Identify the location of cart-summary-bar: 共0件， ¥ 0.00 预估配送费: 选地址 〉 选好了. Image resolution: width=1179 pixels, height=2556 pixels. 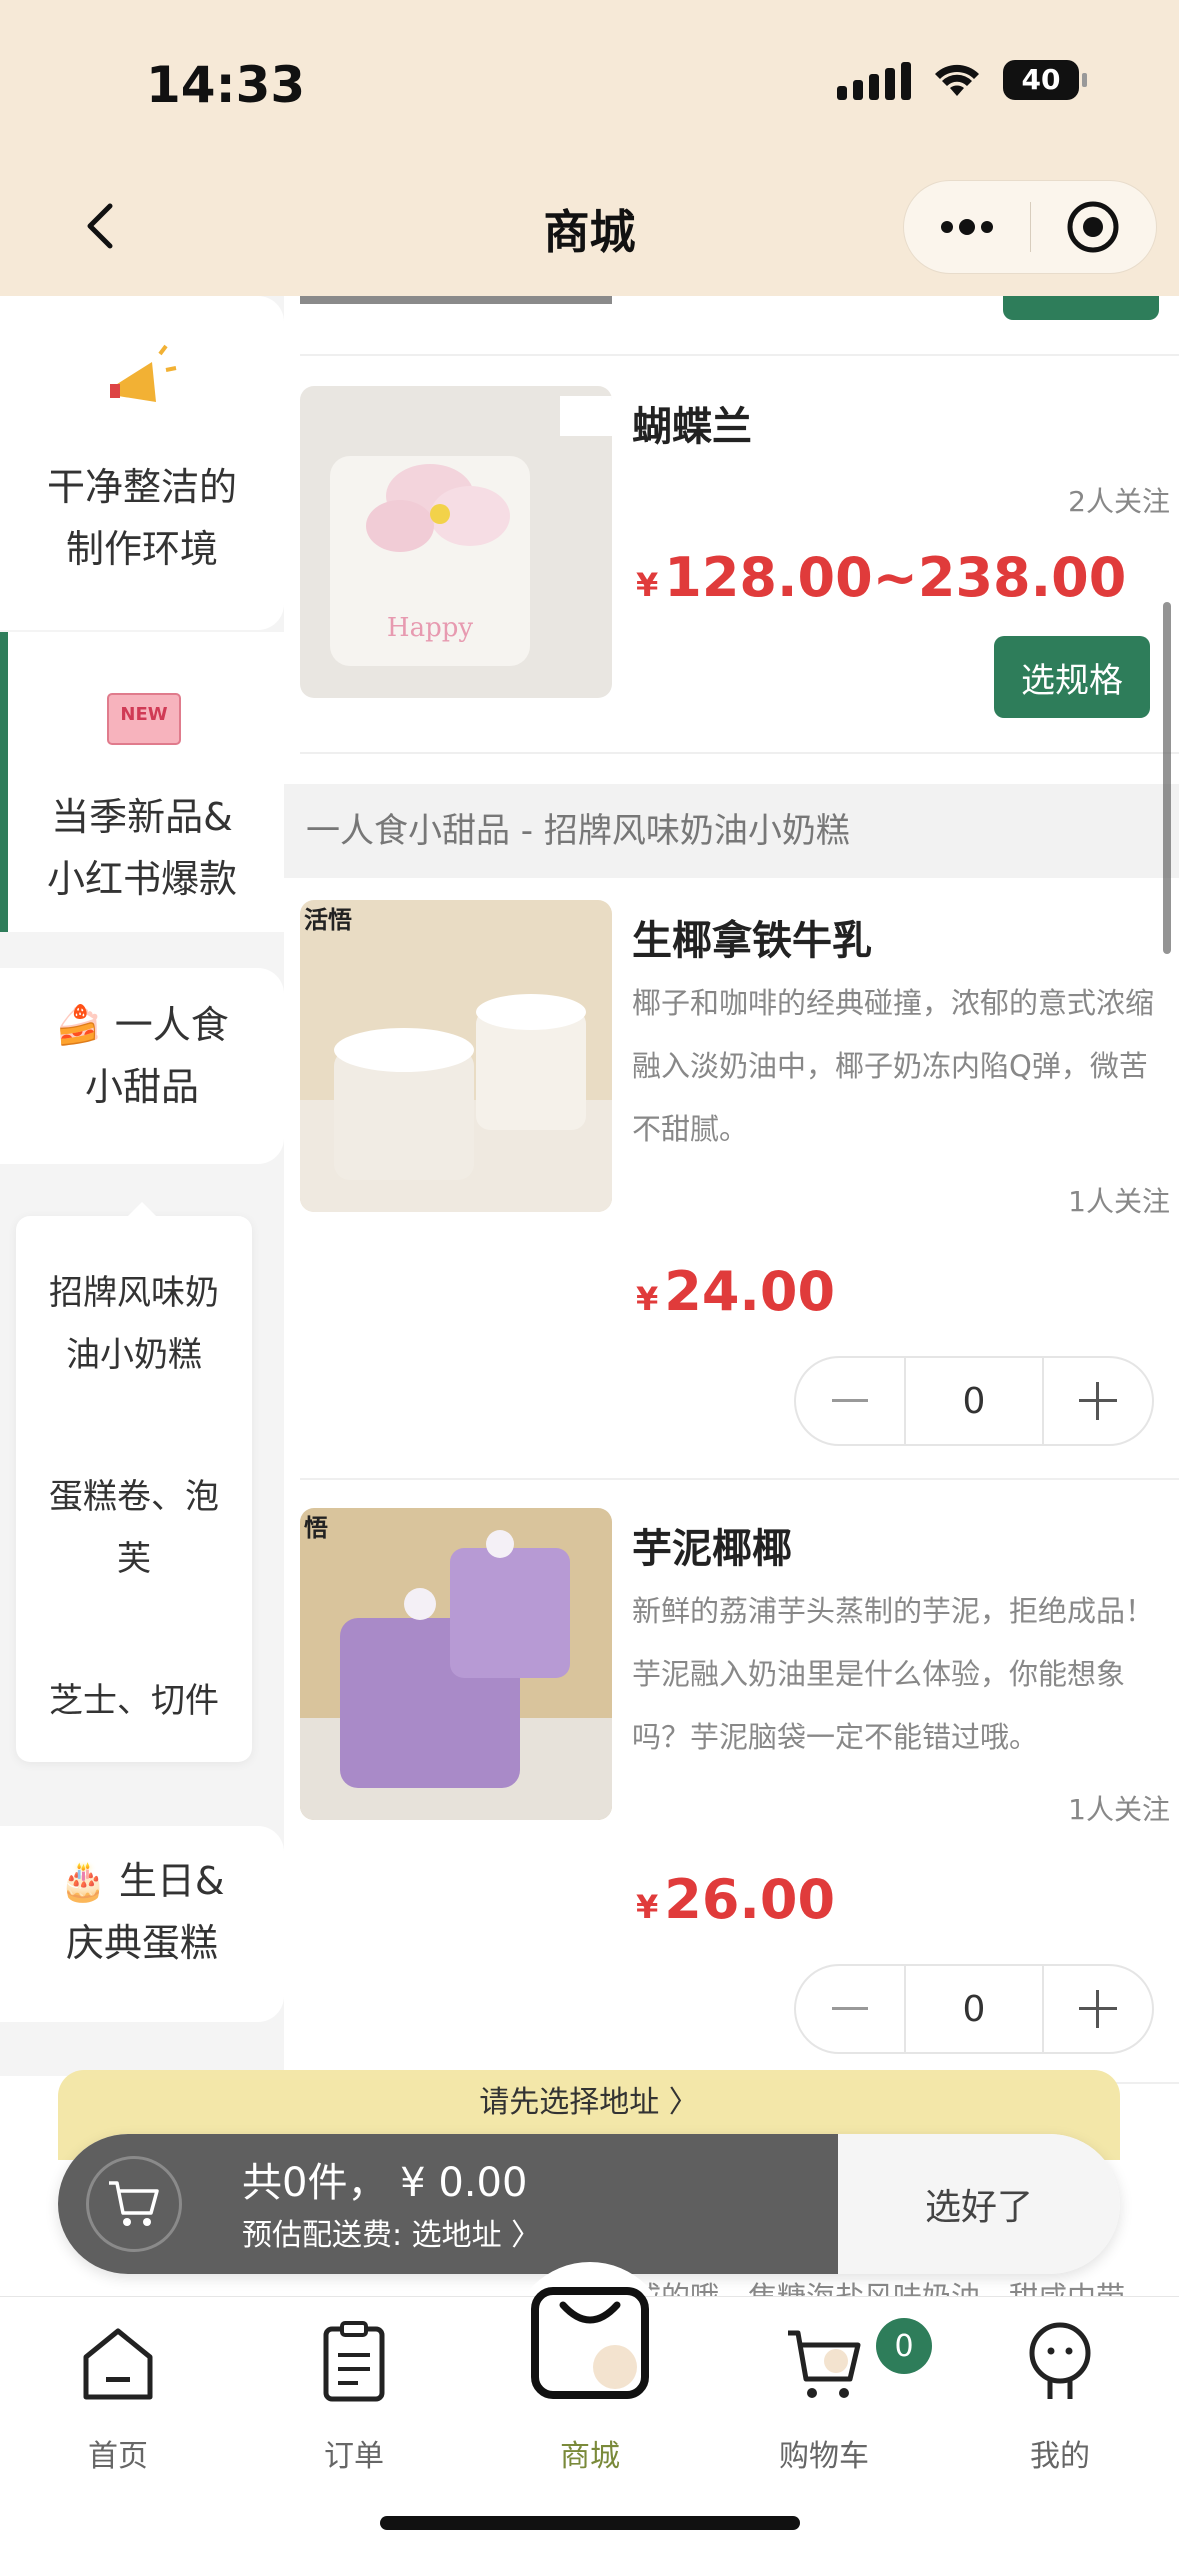
(589, 2204).